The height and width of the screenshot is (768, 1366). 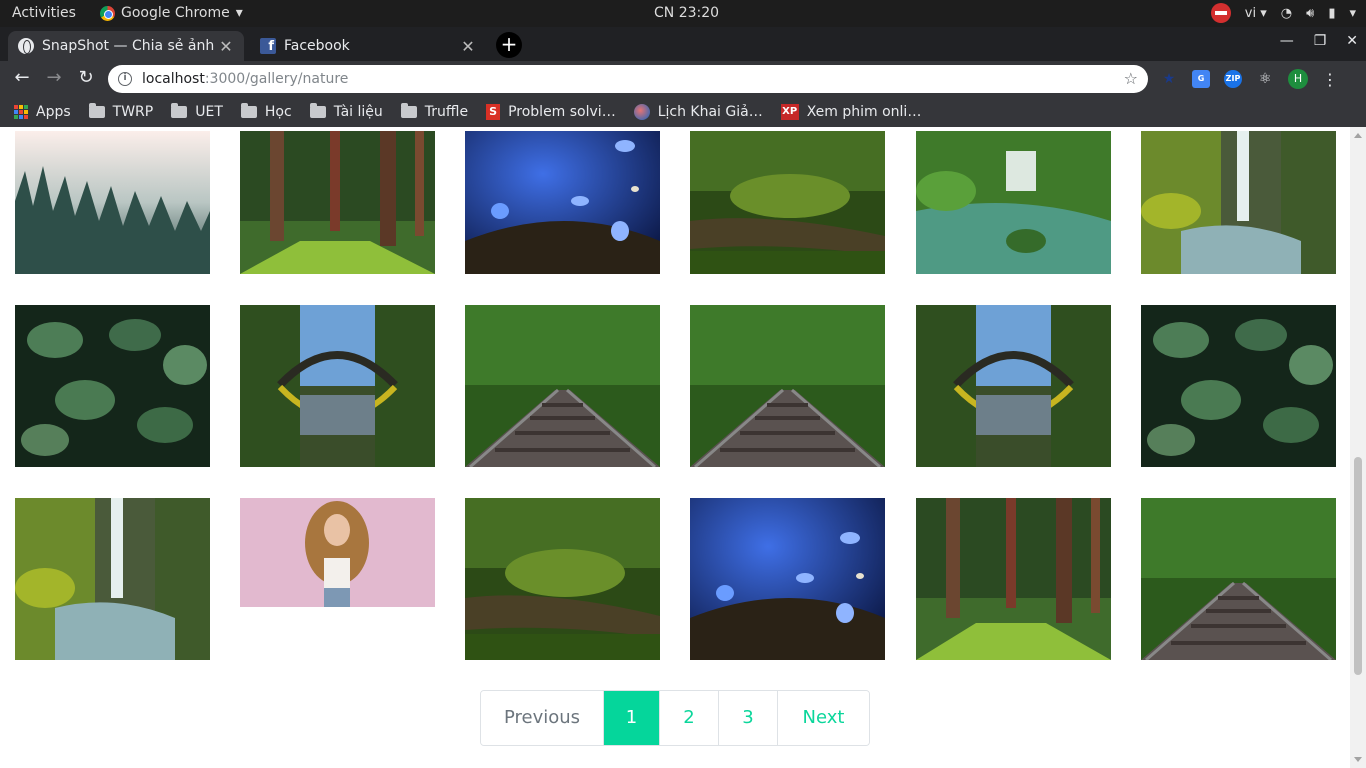 I want to click on tab-snapshot: SnapShot — Chia sẻ ảnh ✕, so click(x=126, y=46).